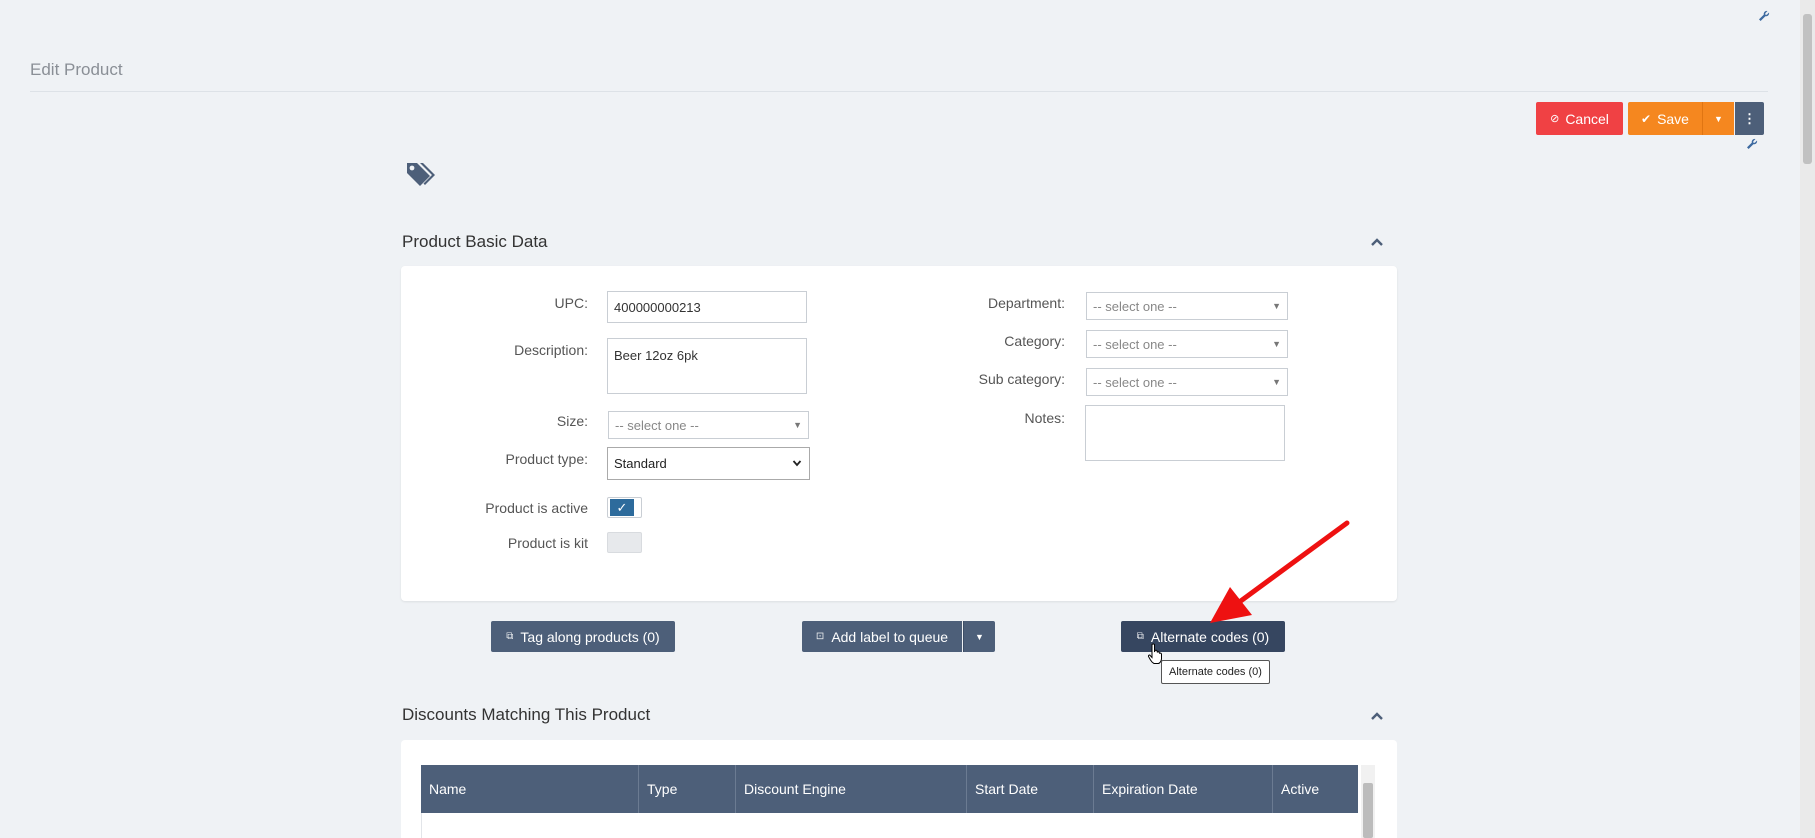 Image resolution: width=1815 pixels, height=838 pixels. Describe the element at coordinates (851, 789) in the screenshot. I see `column-header-discount-engine: Discount Engine` at that location.